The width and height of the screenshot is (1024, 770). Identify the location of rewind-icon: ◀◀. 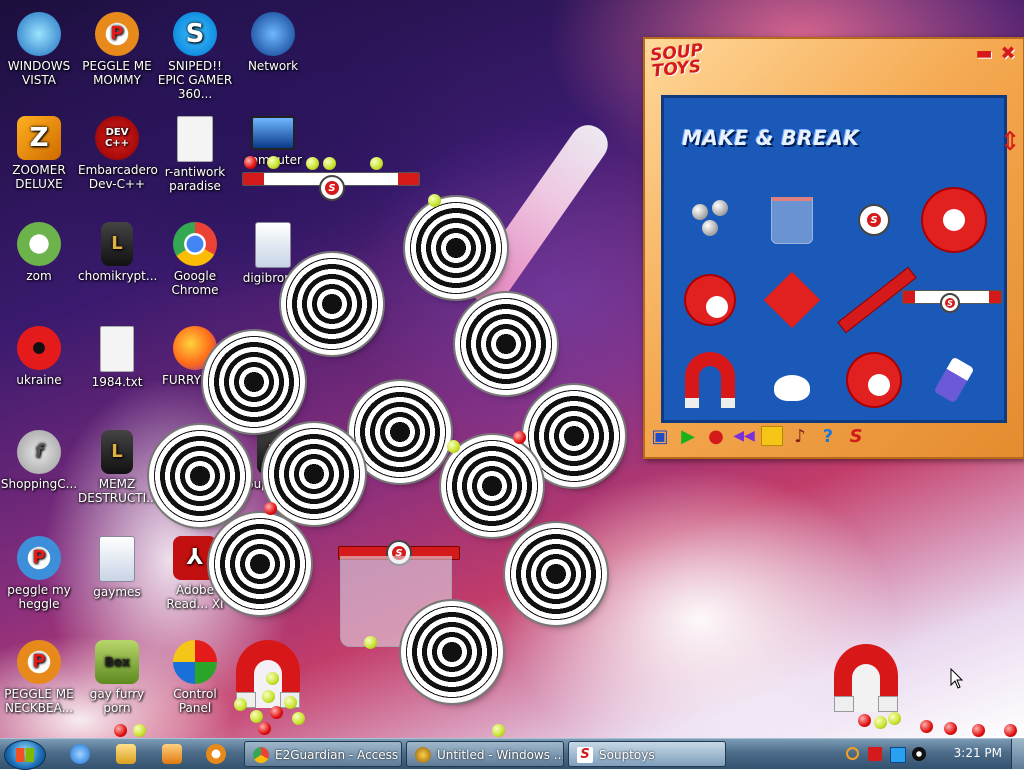
(744, 436).